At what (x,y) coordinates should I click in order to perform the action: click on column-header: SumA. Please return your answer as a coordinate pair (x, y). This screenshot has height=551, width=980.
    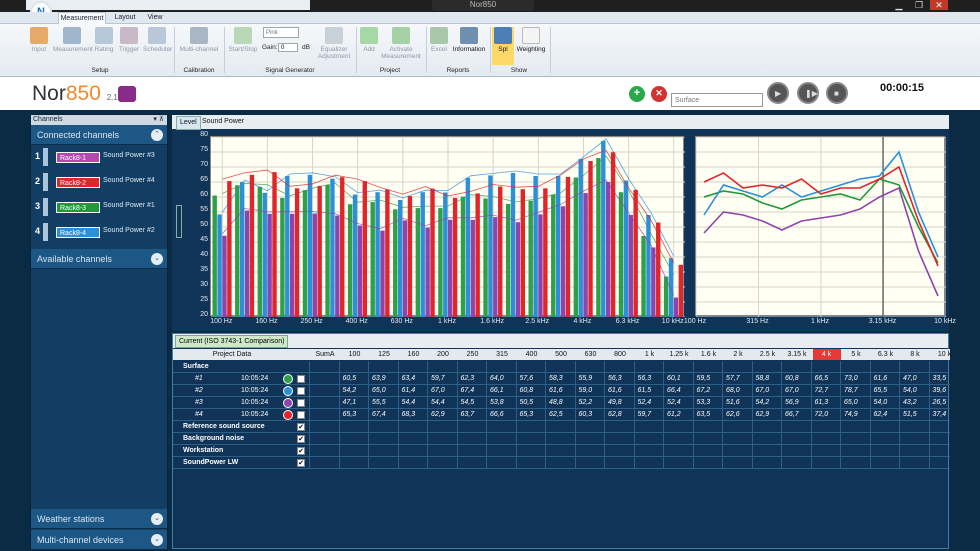
    Looking at the image, I should click on (325, 354).